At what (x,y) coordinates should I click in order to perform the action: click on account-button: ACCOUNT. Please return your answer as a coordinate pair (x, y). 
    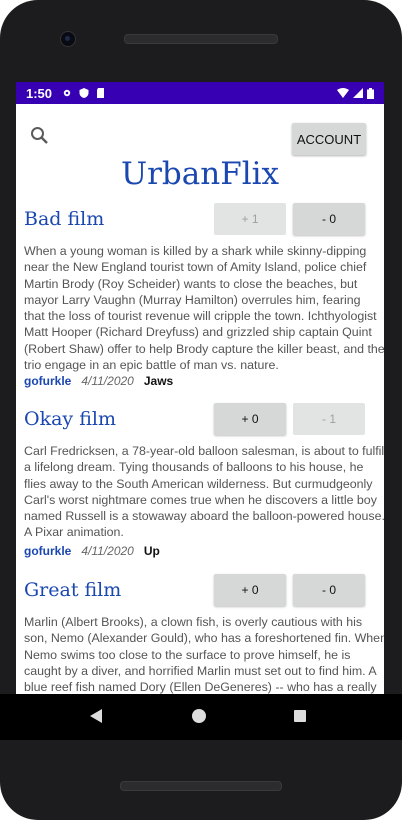
    Looking at the image, I should click on (329, 139).